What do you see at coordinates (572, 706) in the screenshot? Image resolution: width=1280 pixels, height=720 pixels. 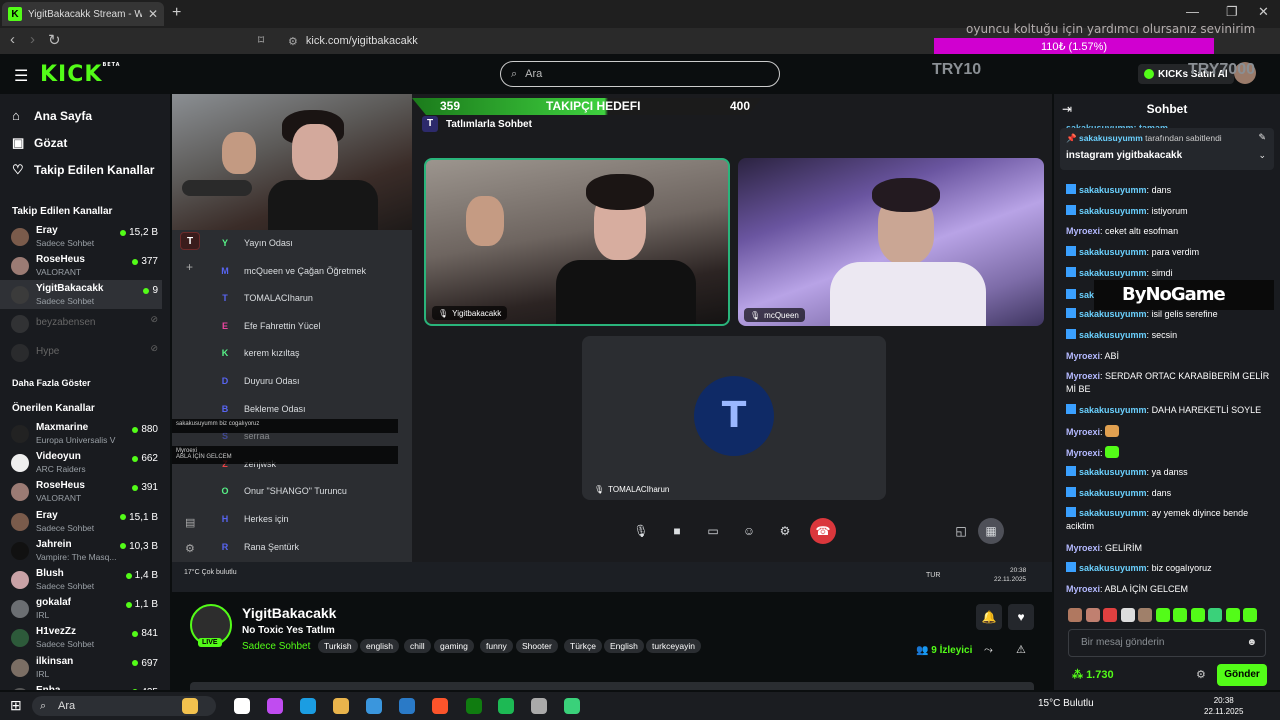 I see `app-icon` at bounding box center [572, 706].